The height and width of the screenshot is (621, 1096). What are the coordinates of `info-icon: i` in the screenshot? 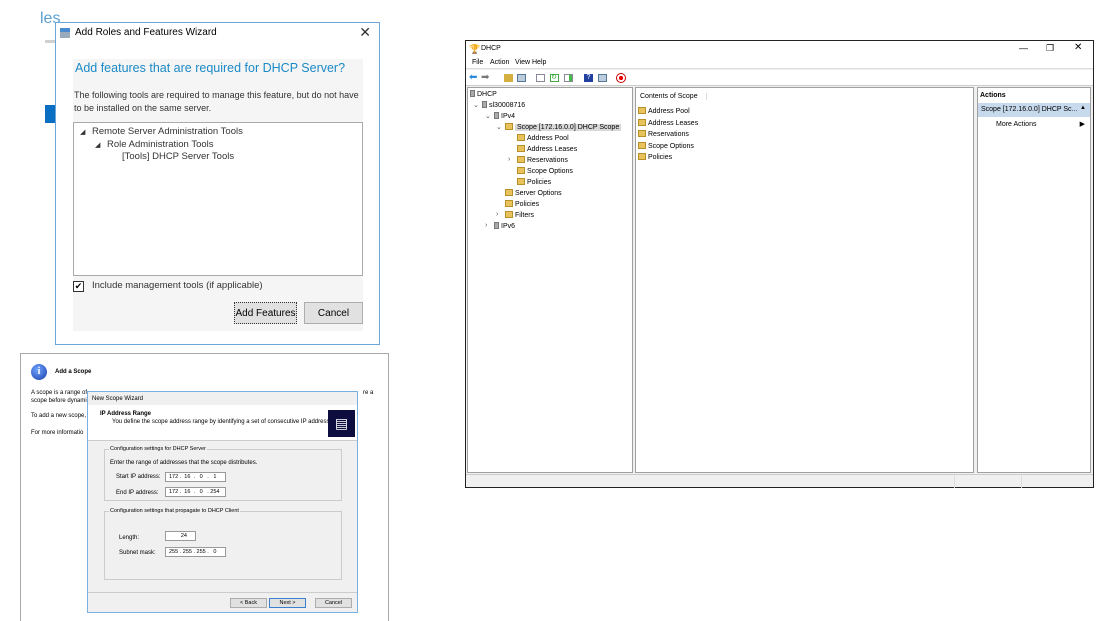 It's located at (39, 372).